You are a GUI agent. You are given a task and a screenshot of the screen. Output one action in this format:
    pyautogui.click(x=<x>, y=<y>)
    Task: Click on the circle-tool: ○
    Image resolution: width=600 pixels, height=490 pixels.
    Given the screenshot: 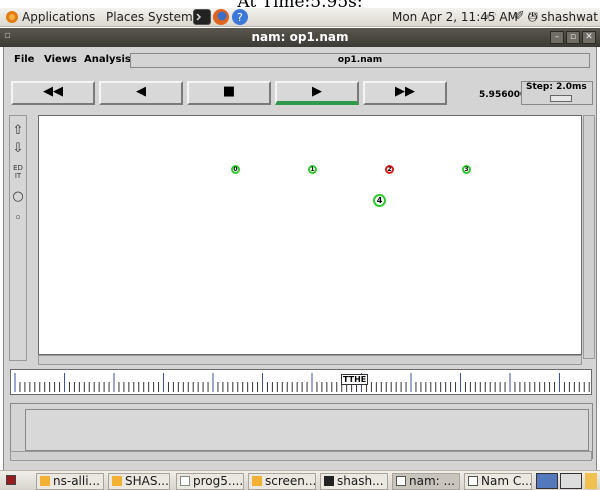 What is the action you would take?
    pyautogui.click(x=18, y=197)
    